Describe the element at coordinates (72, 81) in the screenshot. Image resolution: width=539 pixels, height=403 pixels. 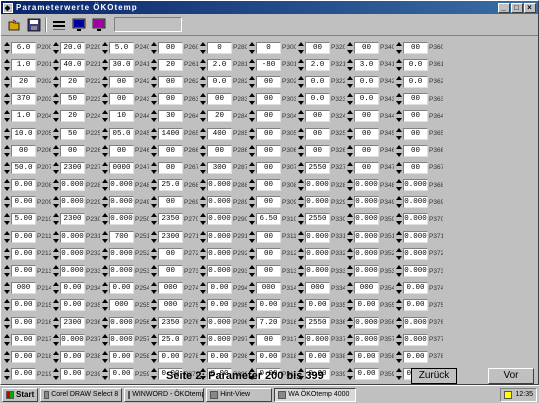
I see `parameter-value-field: 20` at that location.